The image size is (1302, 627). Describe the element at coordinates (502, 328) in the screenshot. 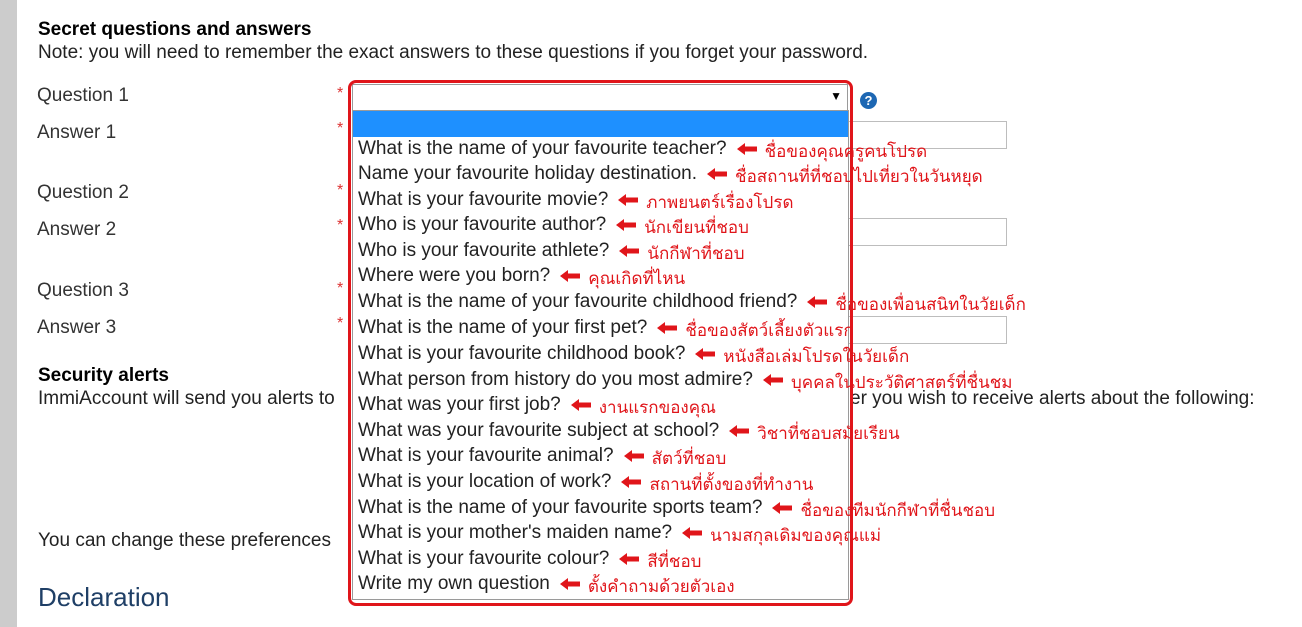

I see `dropdown-option: What is the name of your first pet?` at that location.